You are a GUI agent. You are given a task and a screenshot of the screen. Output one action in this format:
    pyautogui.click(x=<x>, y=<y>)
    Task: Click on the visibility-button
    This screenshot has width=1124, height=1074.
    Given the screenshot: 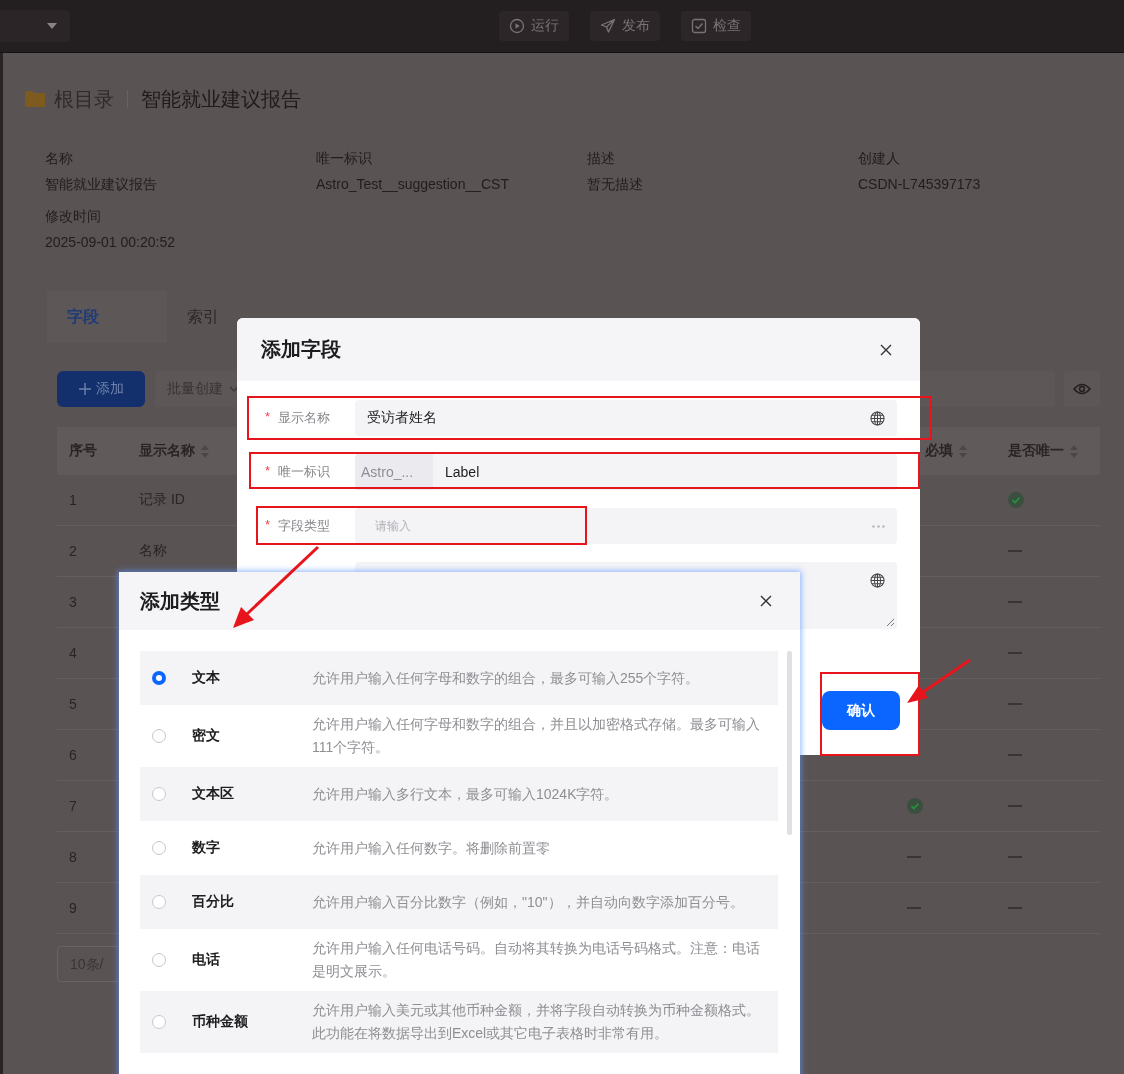 What is the action you would take?
    pyautogui.click(x=1082, y=389)
    